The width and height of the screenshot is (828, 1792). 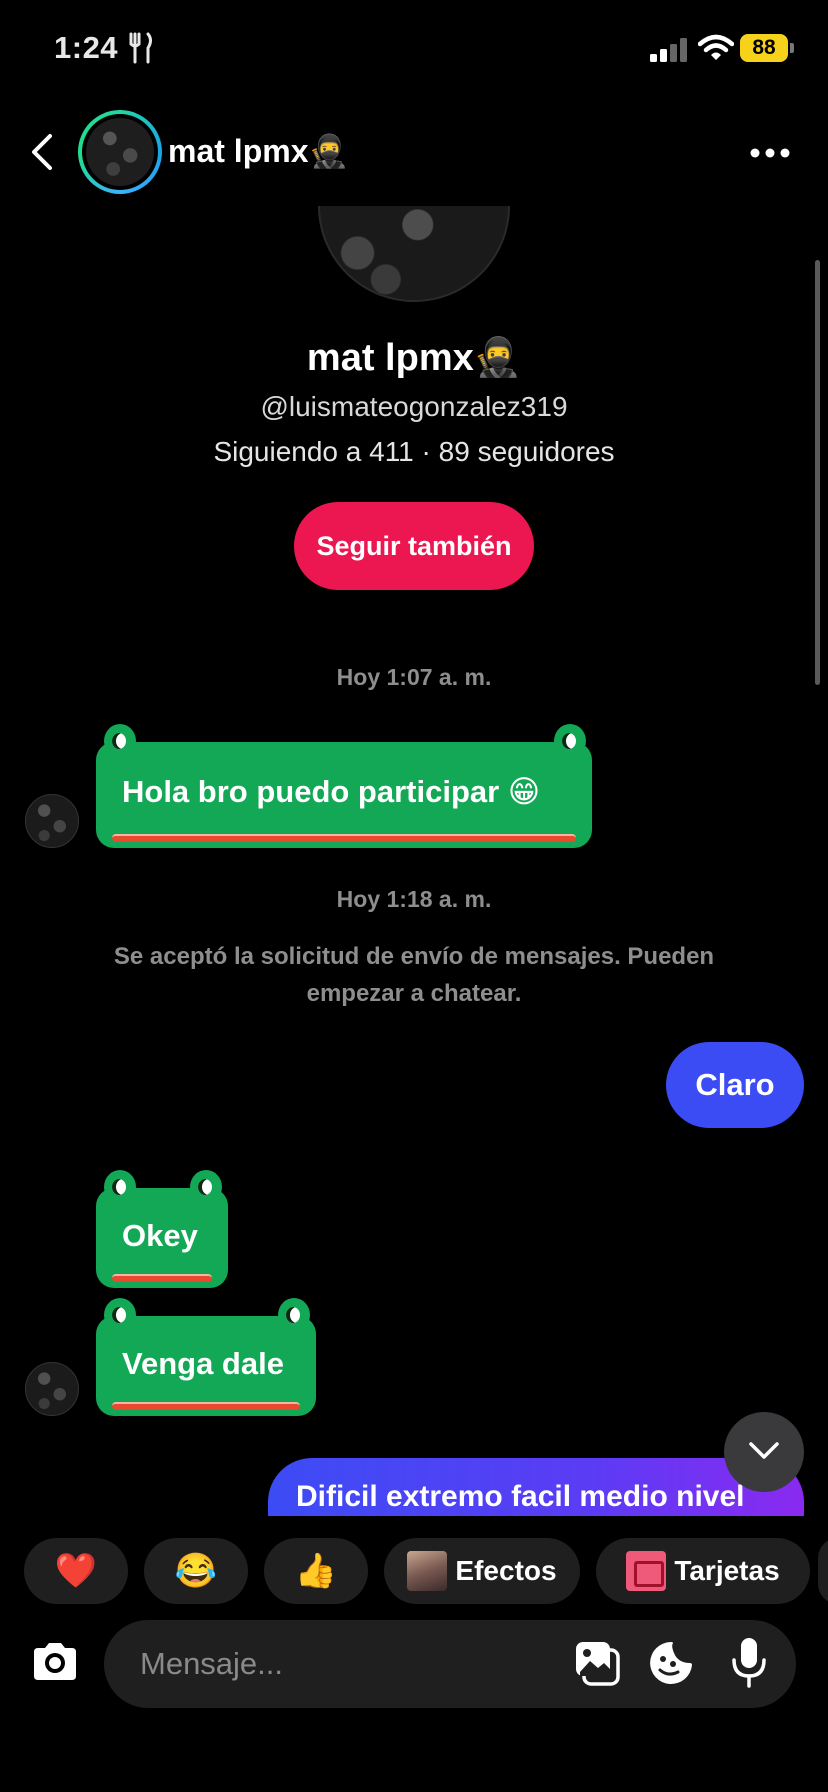 I want to click on outgoing-message-bubble: Dificil extremo facil medio nivel, so click(x=536, y=1487).